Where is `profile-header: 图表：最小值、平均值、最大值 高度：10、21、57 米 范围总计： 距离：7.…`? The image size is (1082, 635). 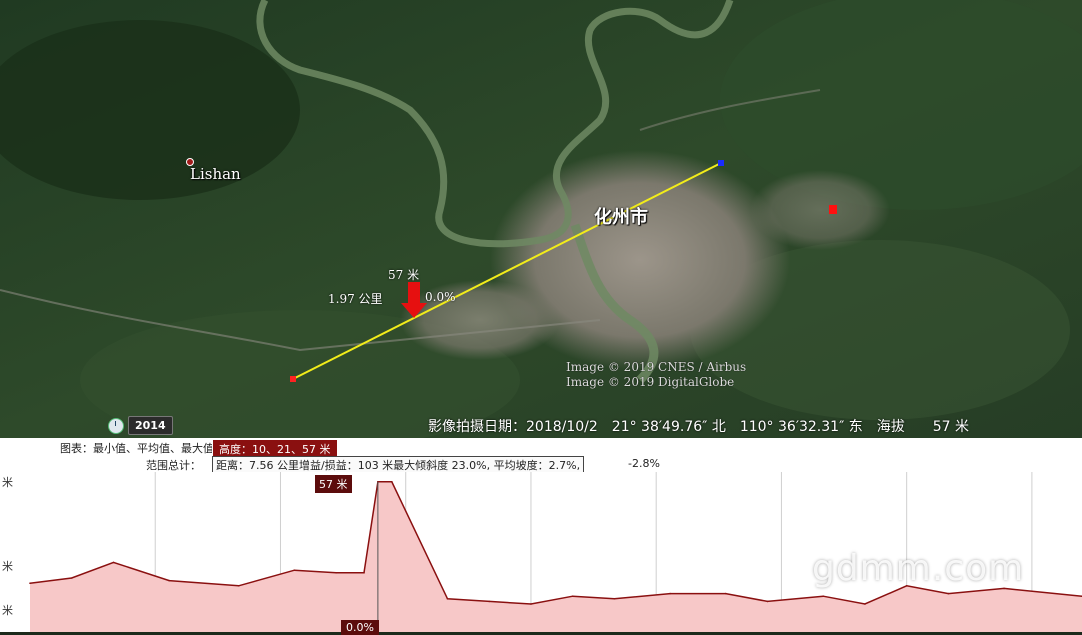
profile-header: 图表：最小值、平均值、最大值 高度：10、21、57 米 范围总计： 距离：7.… is located at coordinates (541, 456).